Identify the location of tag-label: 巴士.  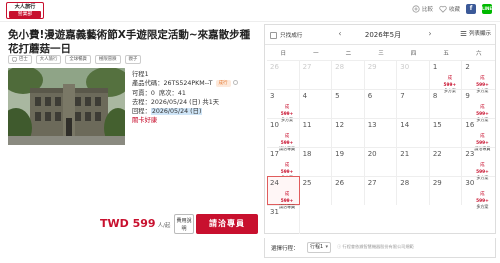
(23, 59).